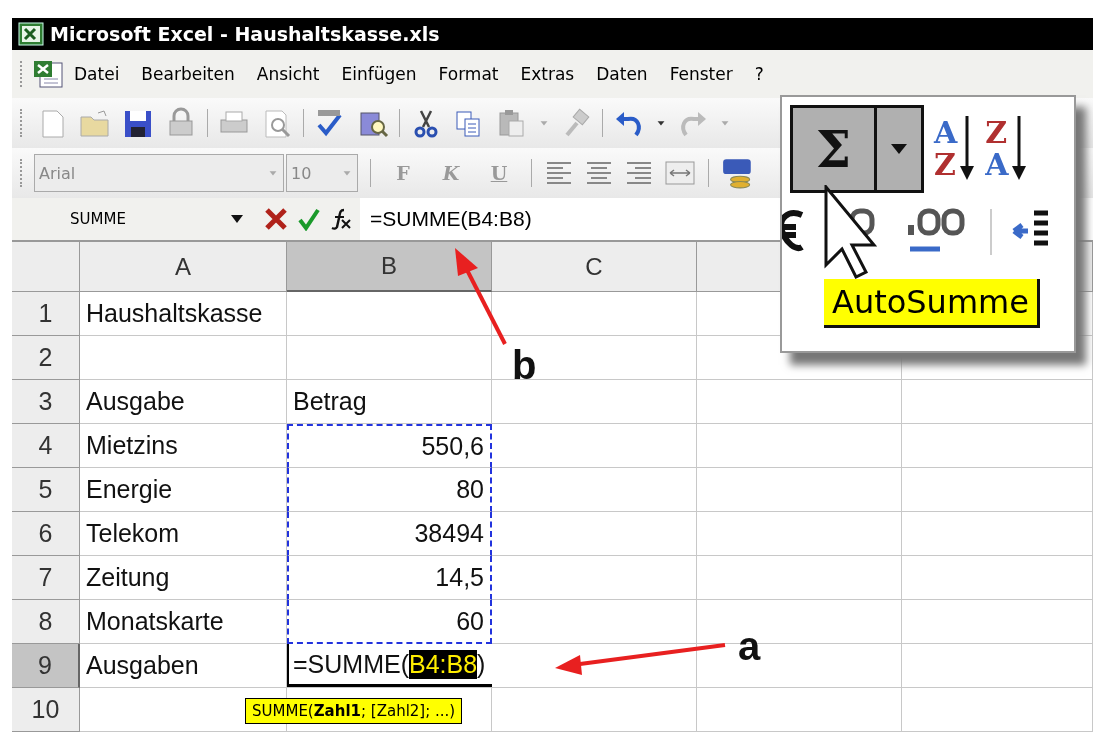  I want to click on column-header: B, so click(389, 267).